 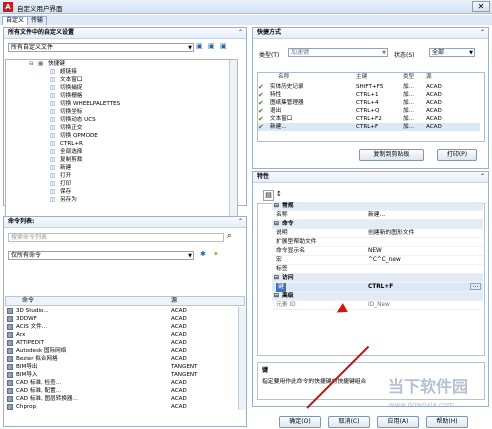 What do you see at coordinates (122, 311) in the screenshot?
I see `command-row: 3D Studio... ACAD` at bounding box center [122, 311].